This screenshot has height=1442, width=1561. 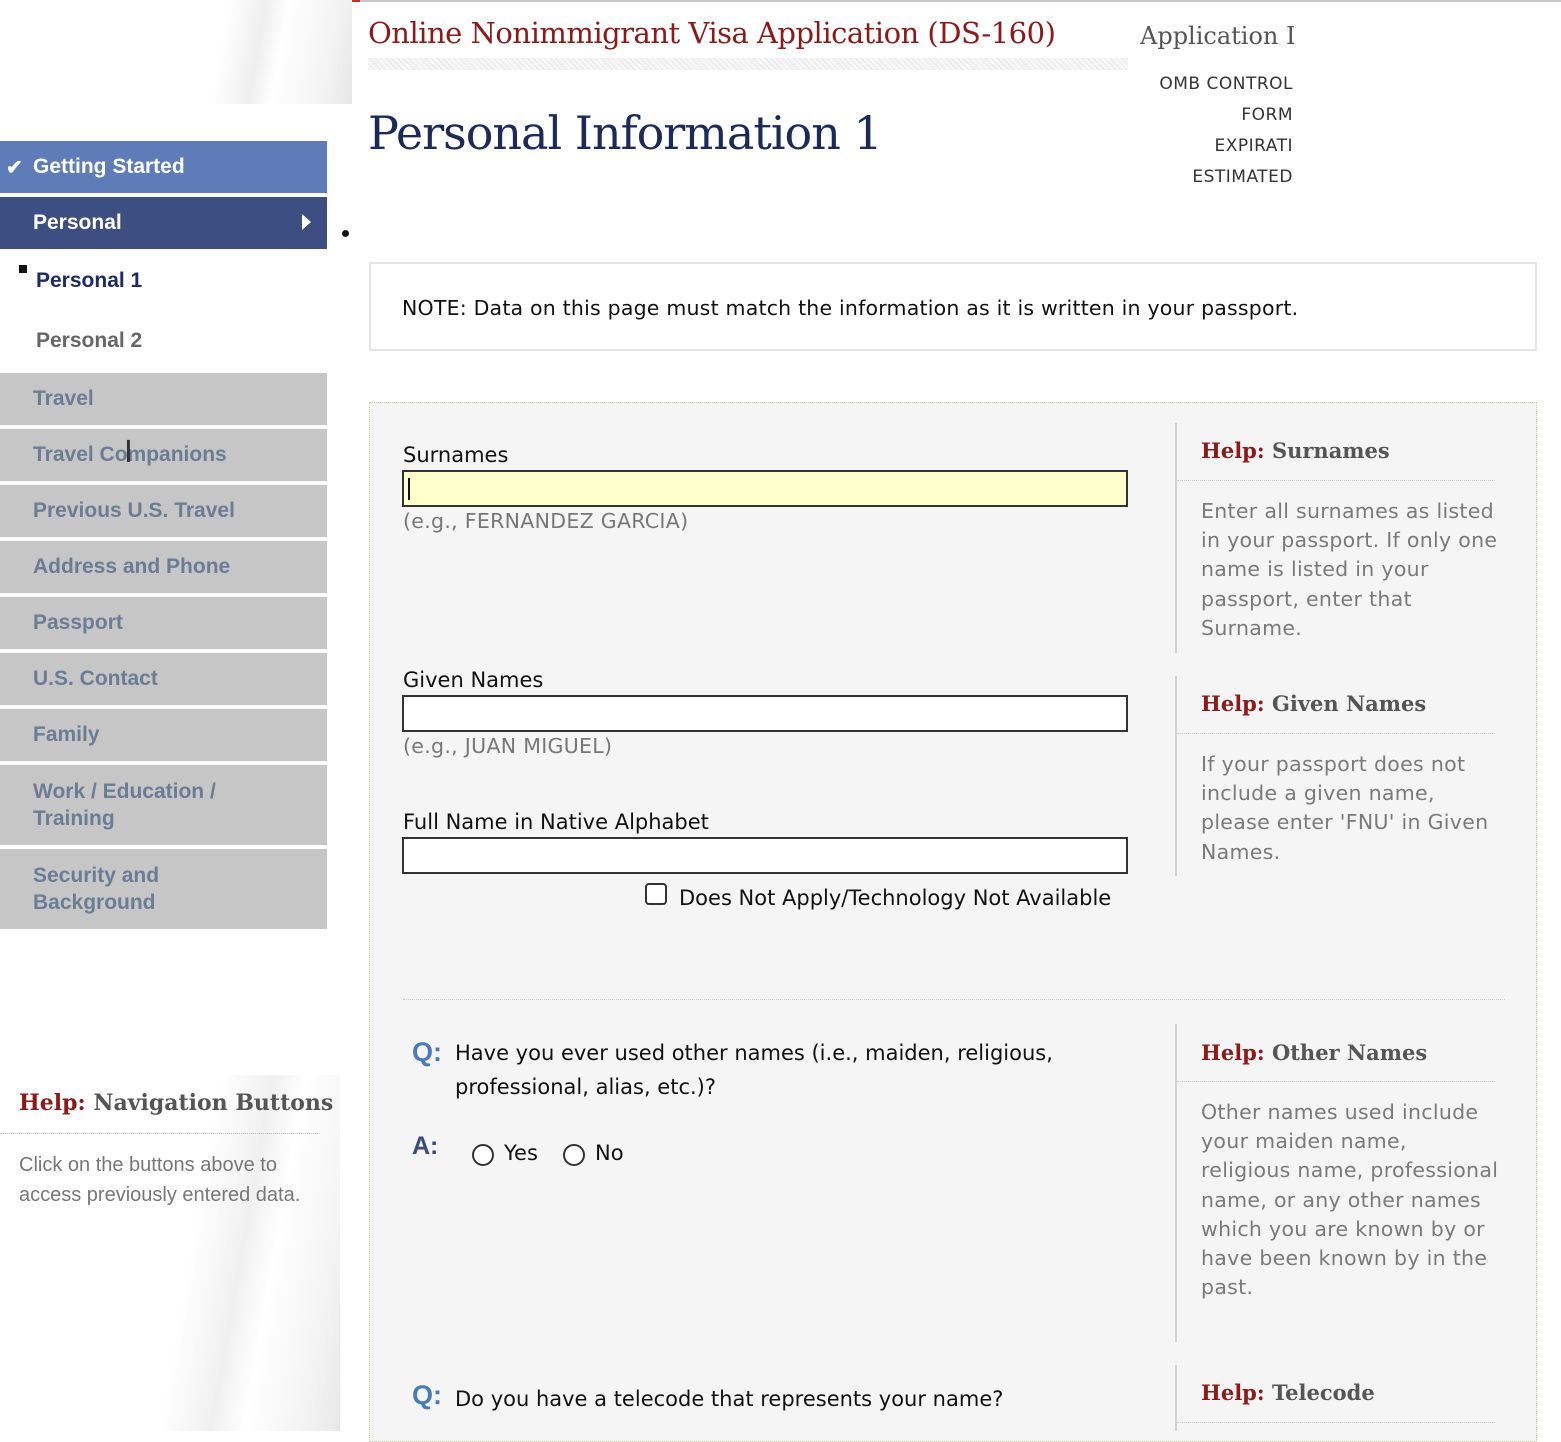 I want to click on given-names-input, so click(x=765, y=713).